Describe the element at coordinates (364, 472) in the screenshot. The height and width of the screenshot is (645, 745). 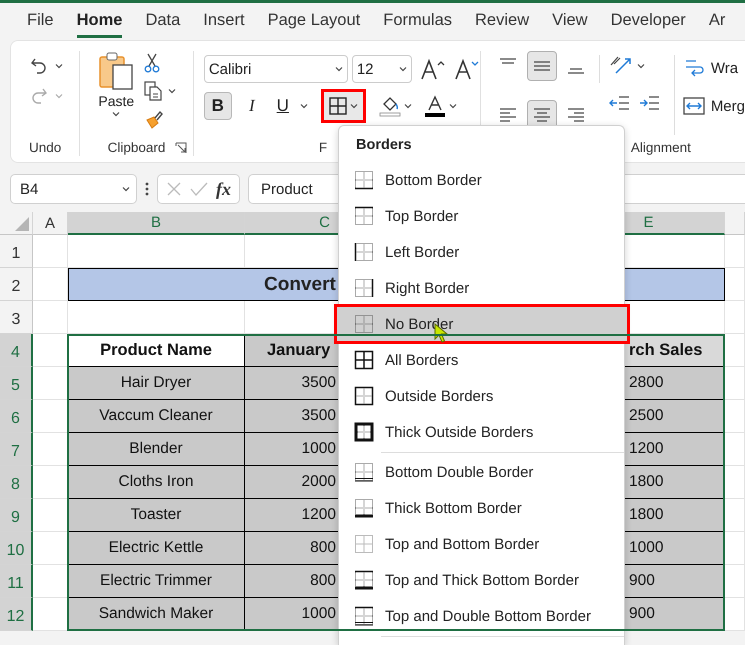
I see `bottom-double-border-icon` at that location.